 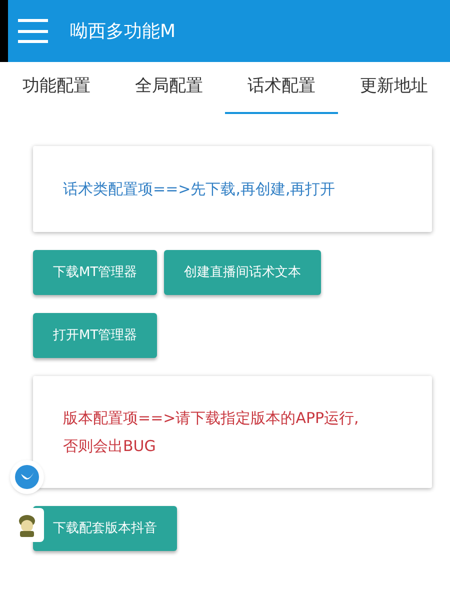 I want to click on info-text: 版本配置项==>请下载指定版本的APP运行,否则会出BUG, so click(x=211, y=432).